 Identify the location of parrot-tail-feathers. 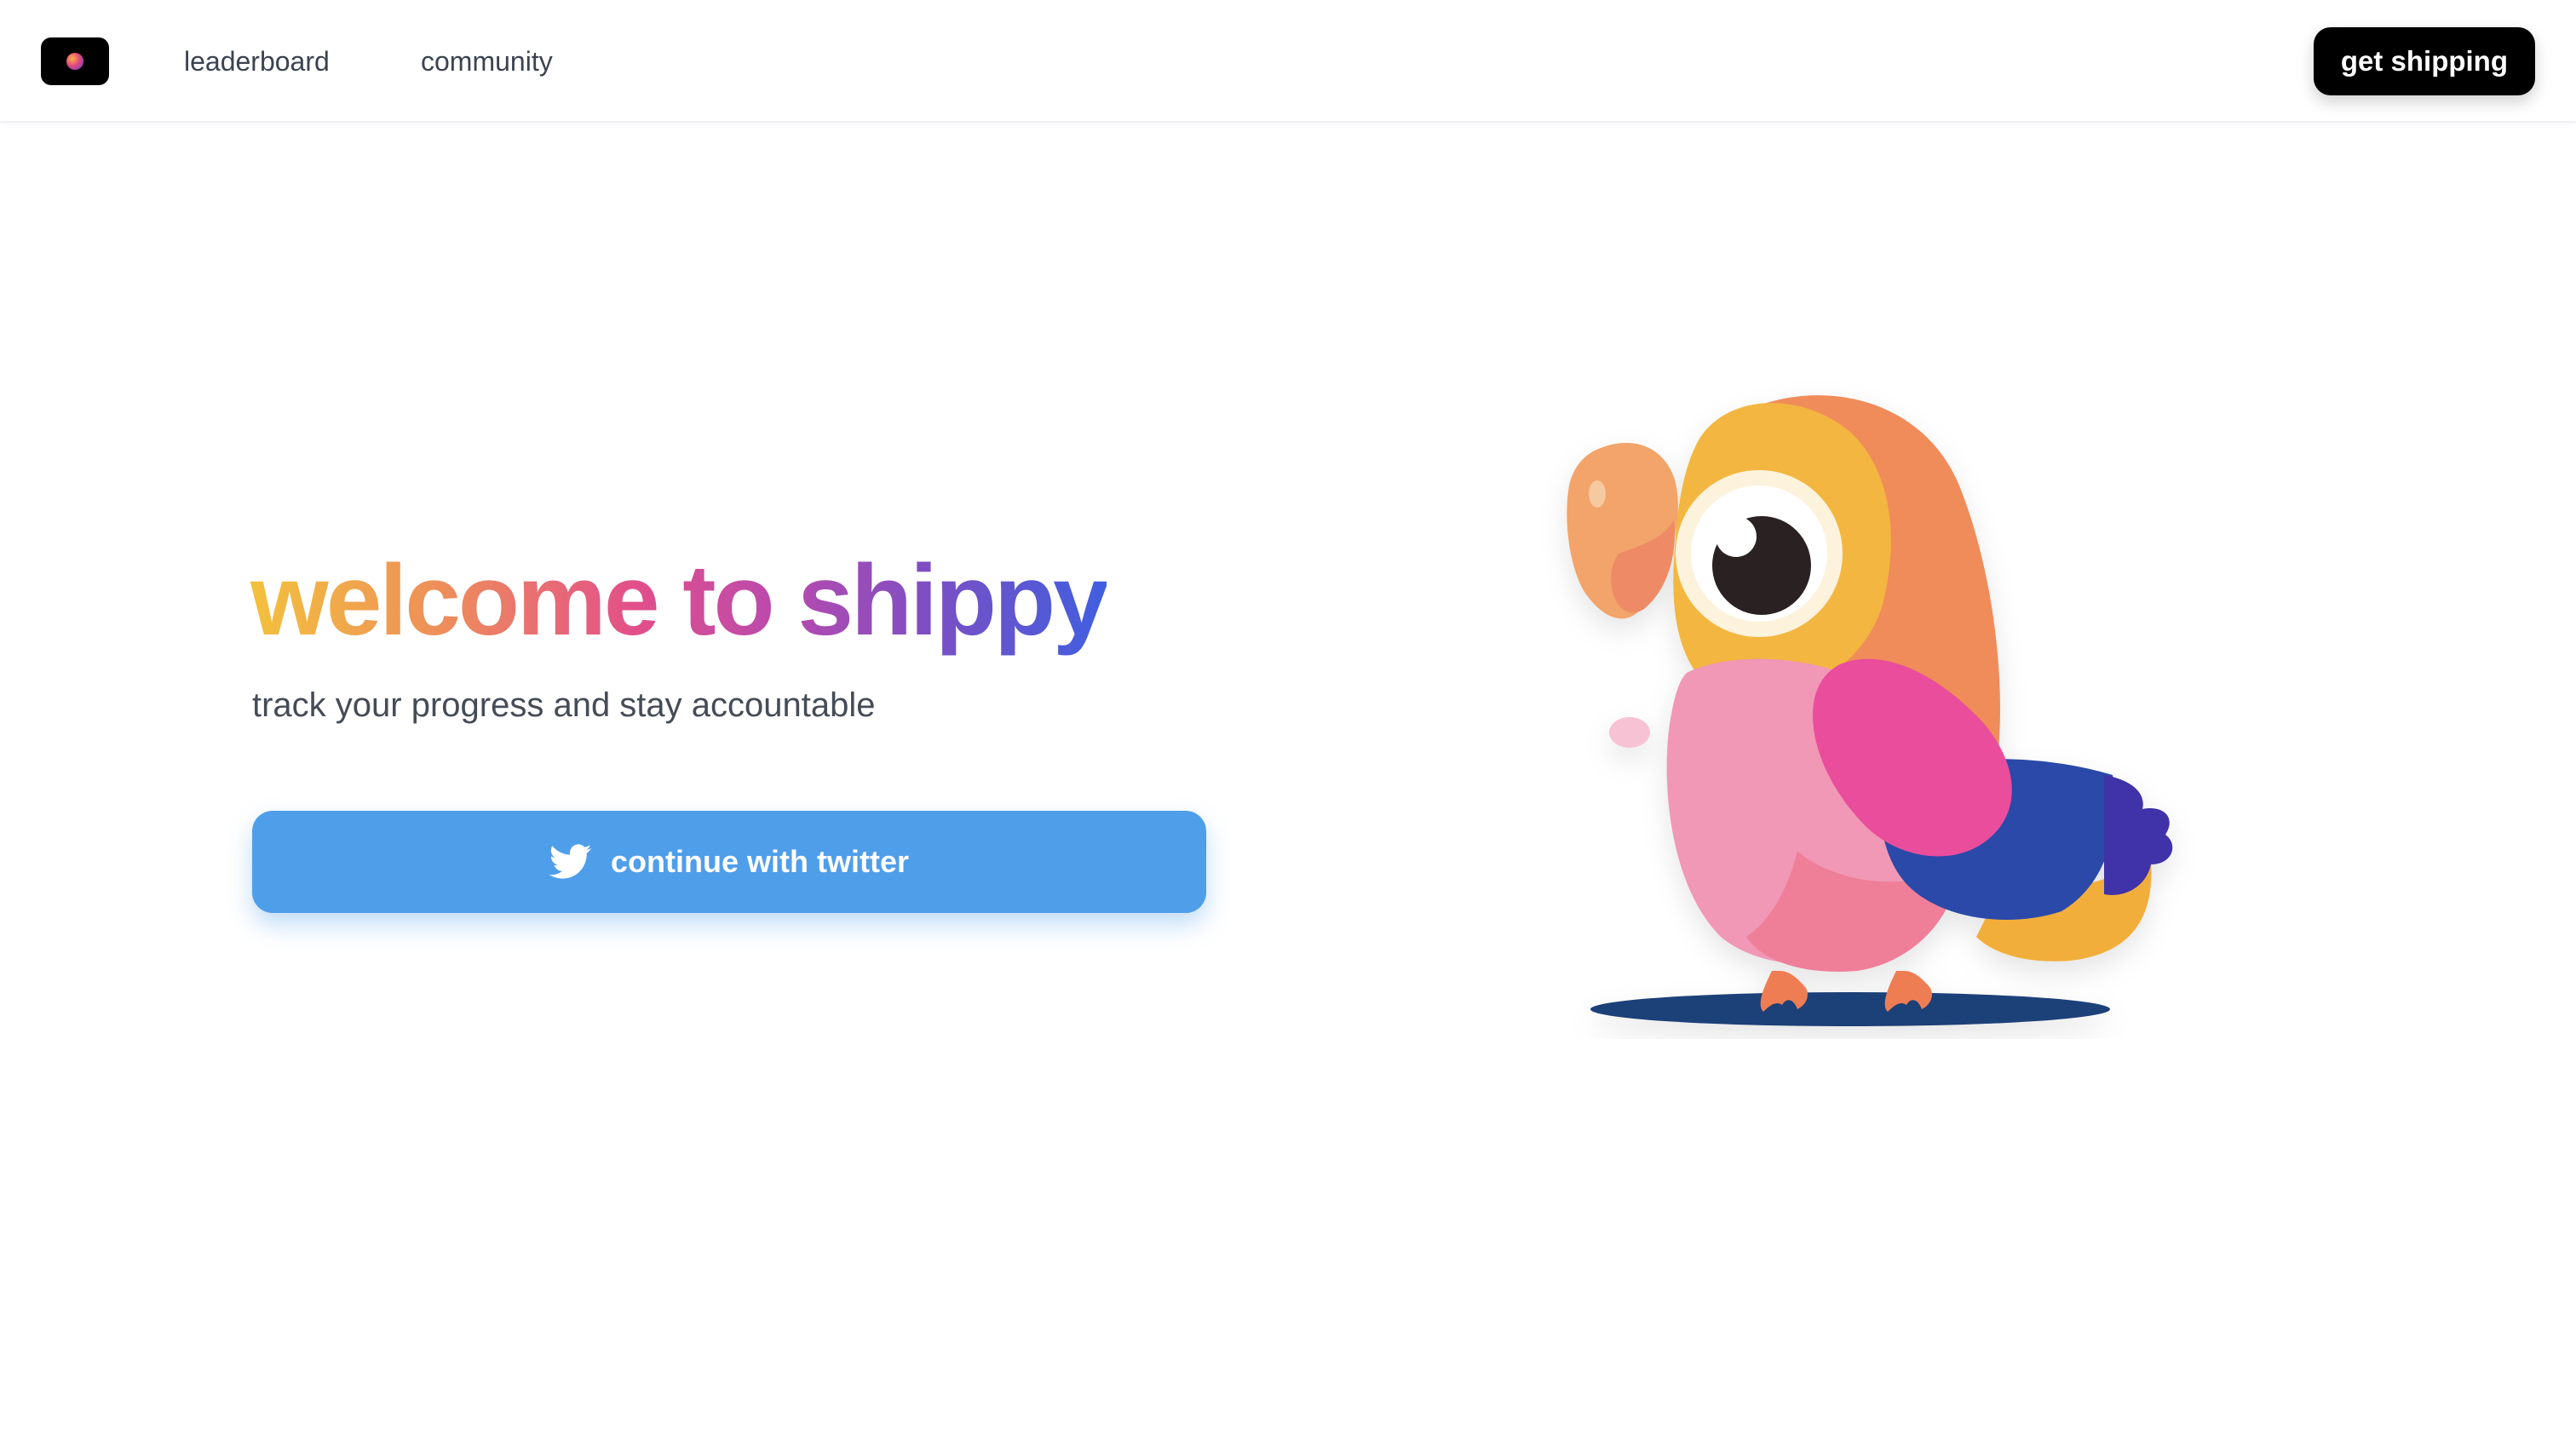
(2138, 835).